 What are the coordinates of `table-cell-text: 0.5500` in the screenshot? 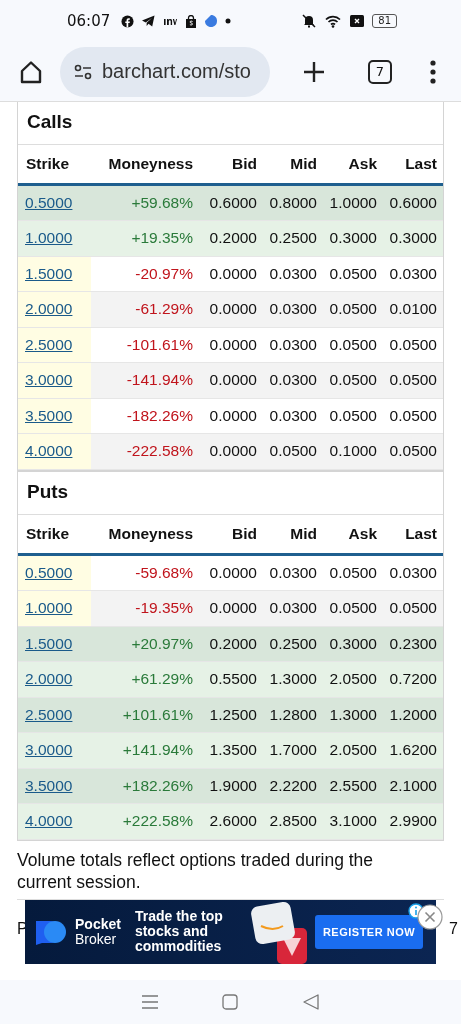 It's located at (232, 679).